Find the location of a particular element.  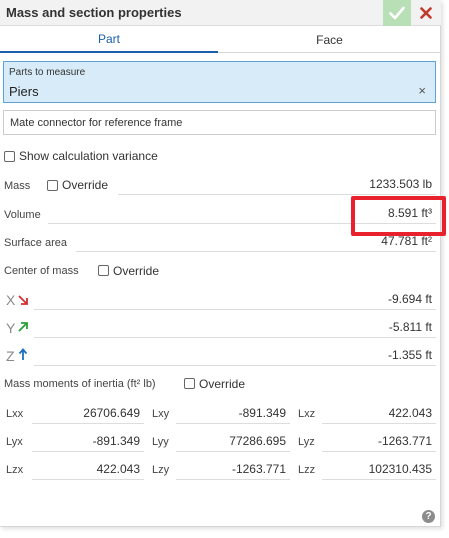

inertia-lzy-value: -1263.771 is located at coordinates (258, 469).